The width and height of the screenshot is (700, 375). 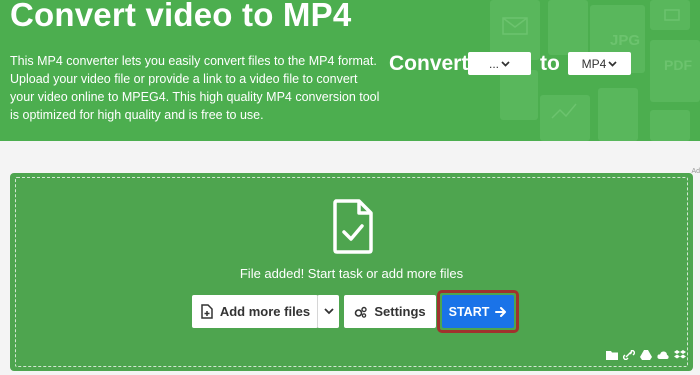 What do you see at coordinates (400, 311) in the screenshot?
I see `settings-label: Settings` at bounding box center [400, 311].